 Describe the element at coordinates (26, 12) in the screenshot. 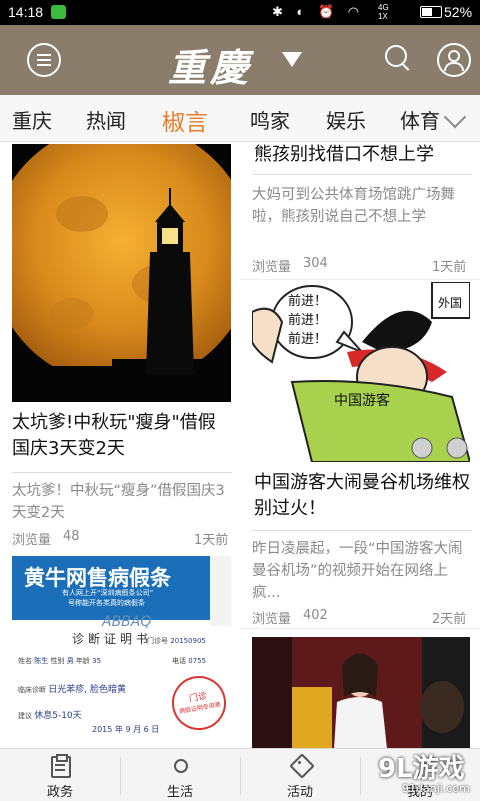

I see `status-time: 14:18` at that location.